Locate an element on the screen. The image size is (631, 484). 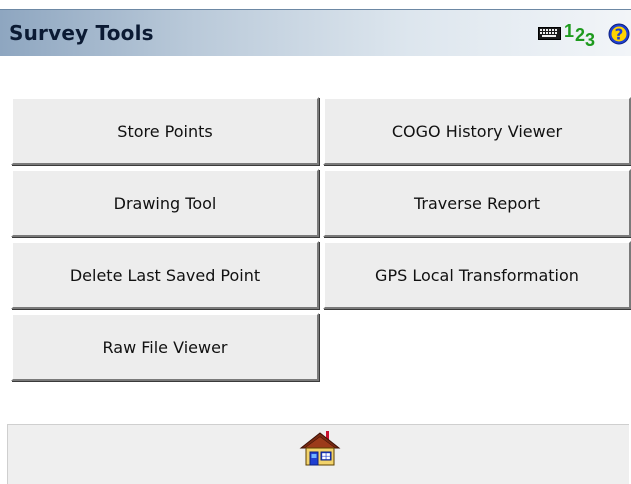
keyboard-icon is located at coordinates (549, 33).